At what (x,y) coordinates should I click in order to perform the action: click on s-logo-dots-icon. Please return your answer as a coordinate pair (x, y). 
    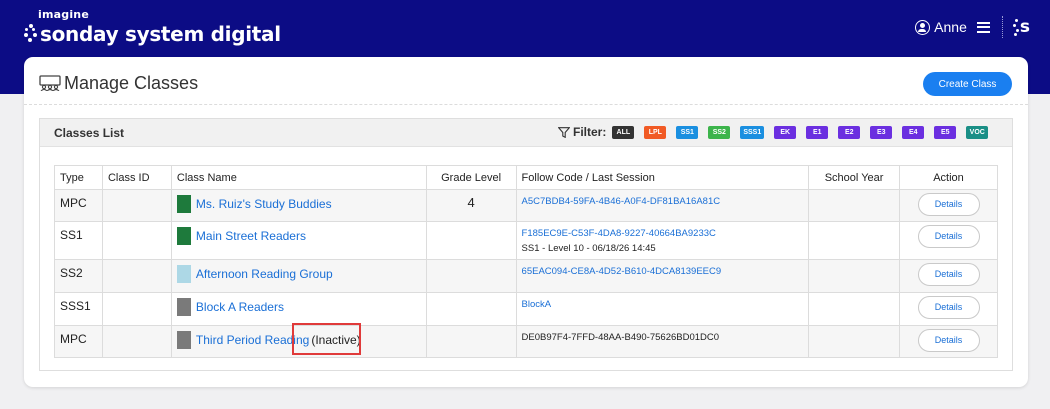
    Looking at the image, I should click on (1015, 27).